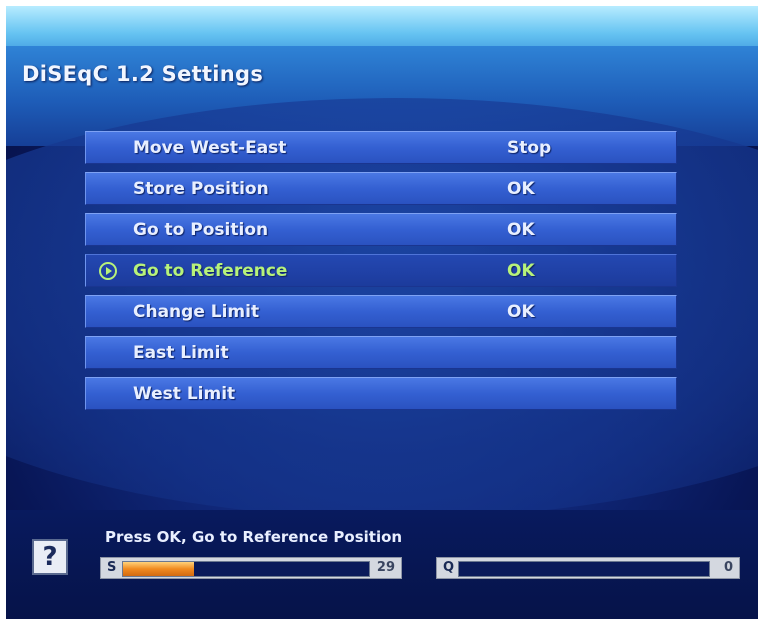 This screenshot has height=625, width=764. I want to click on quality-track, so click(584, 569).